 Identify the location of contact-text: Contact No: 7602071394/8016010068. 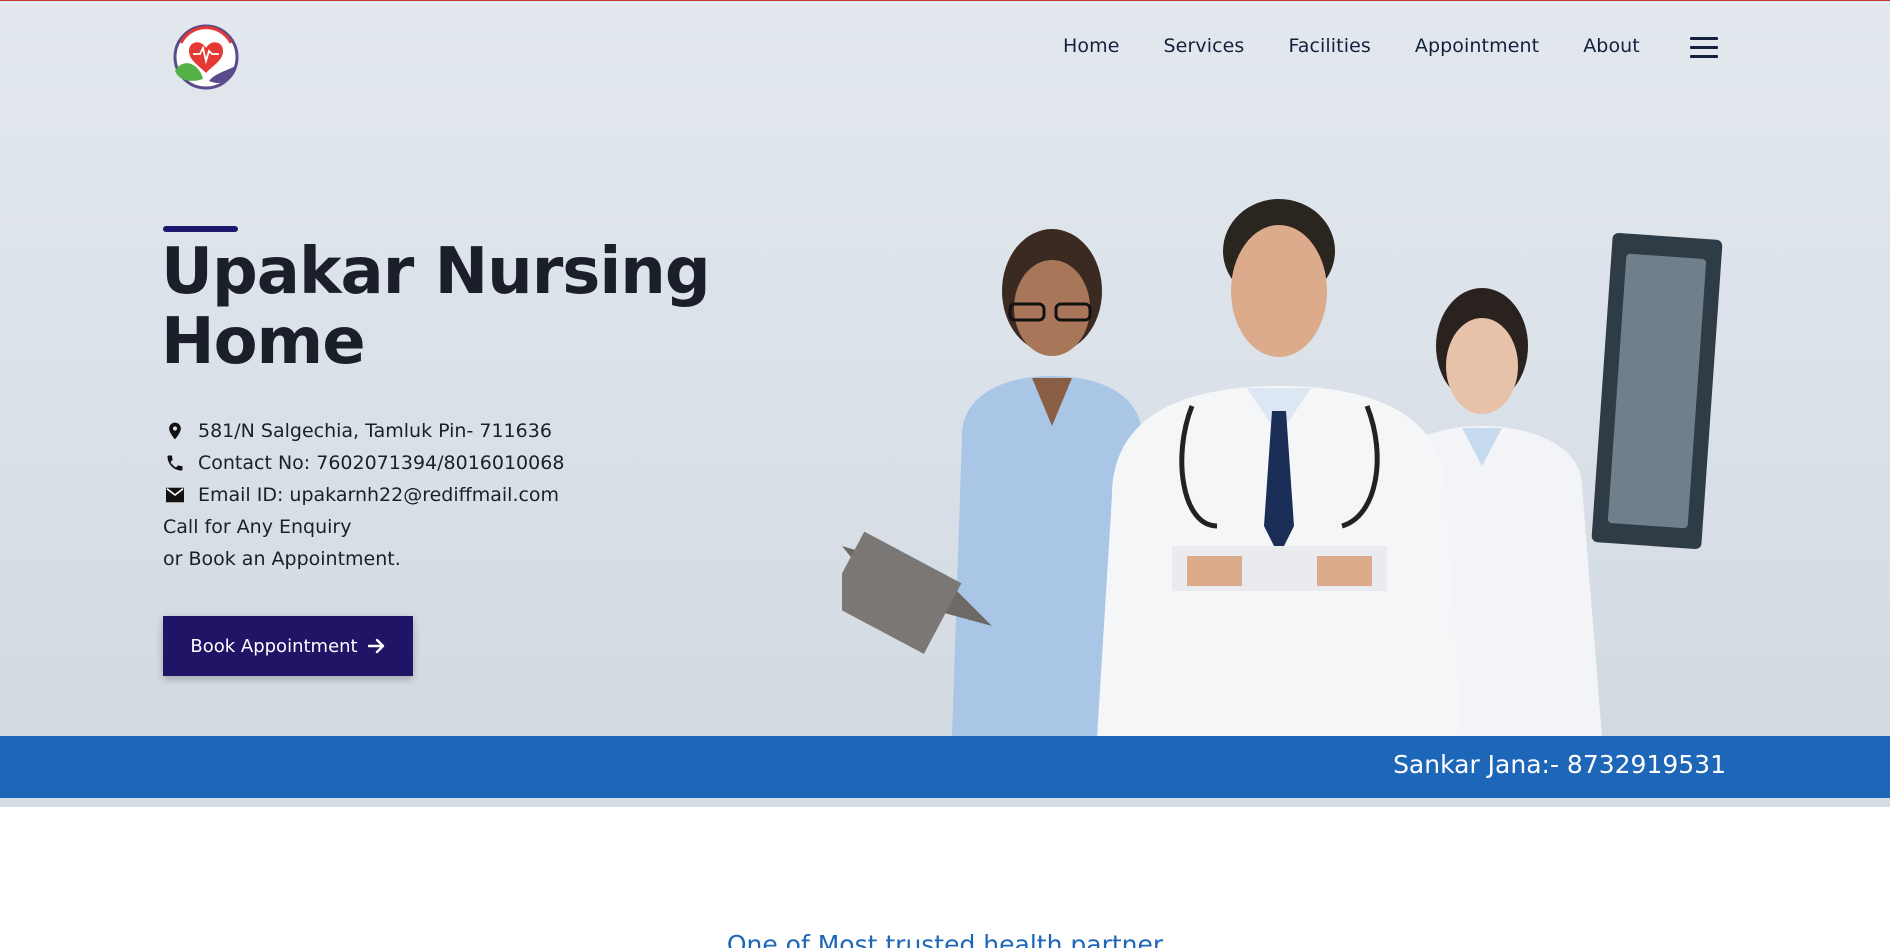
(381, 463).